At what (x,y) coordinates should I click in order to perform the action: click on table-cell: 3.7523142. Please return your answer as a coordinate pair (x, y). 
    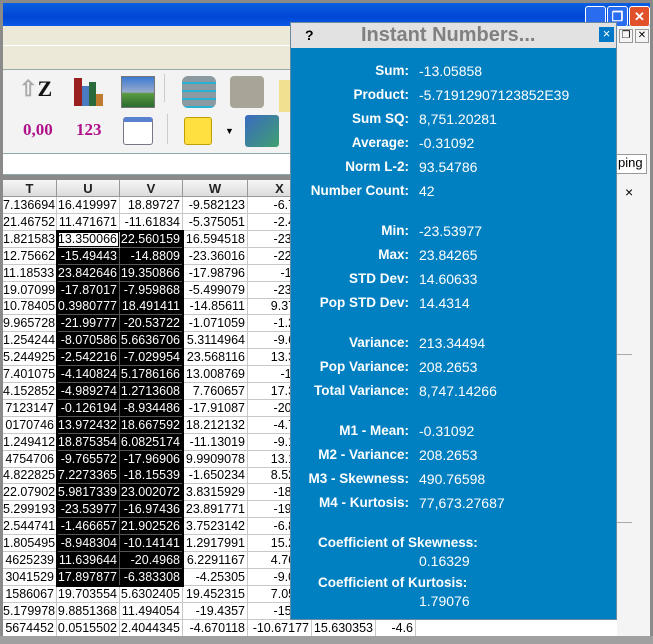
    Looking at the image, I should click on (215, 527).